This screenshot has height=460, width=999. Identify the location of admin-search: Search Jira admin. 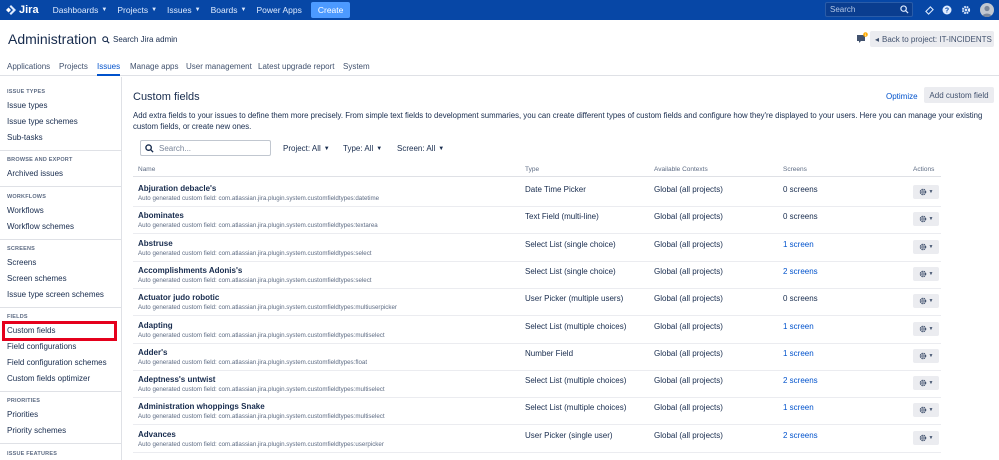
(139, 39).